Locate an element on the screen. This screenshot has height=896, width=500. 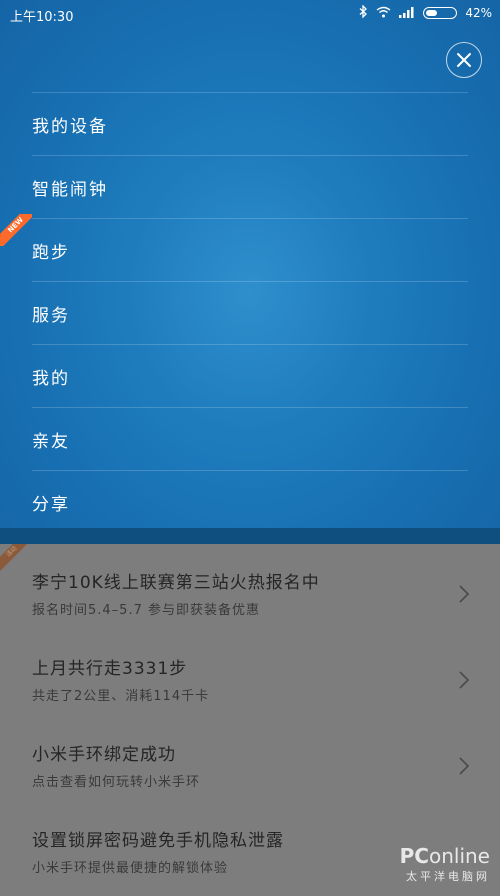
battery-icon is located at coordinates (440, 13).